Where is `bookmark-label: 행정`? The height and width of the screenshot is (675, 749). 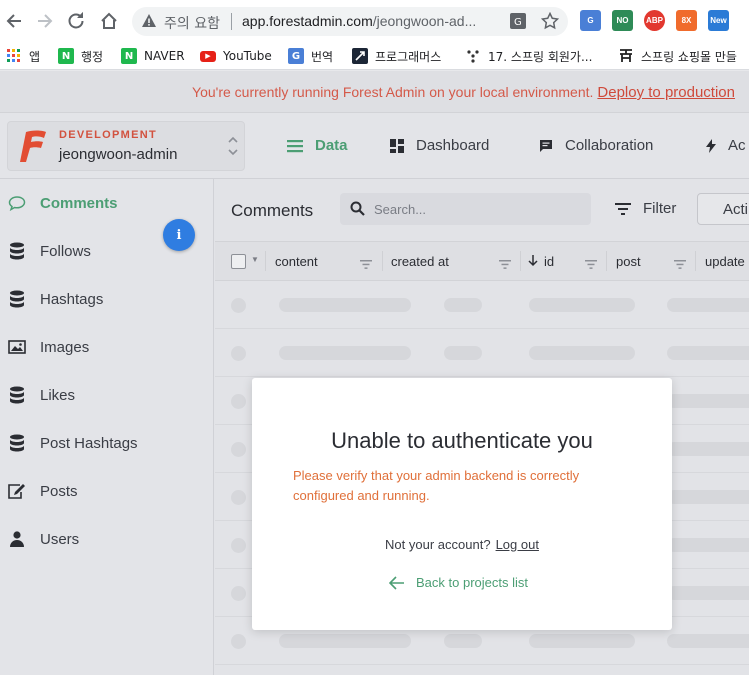
bookmark-label: 행정 is located at coordinates (92, 56).